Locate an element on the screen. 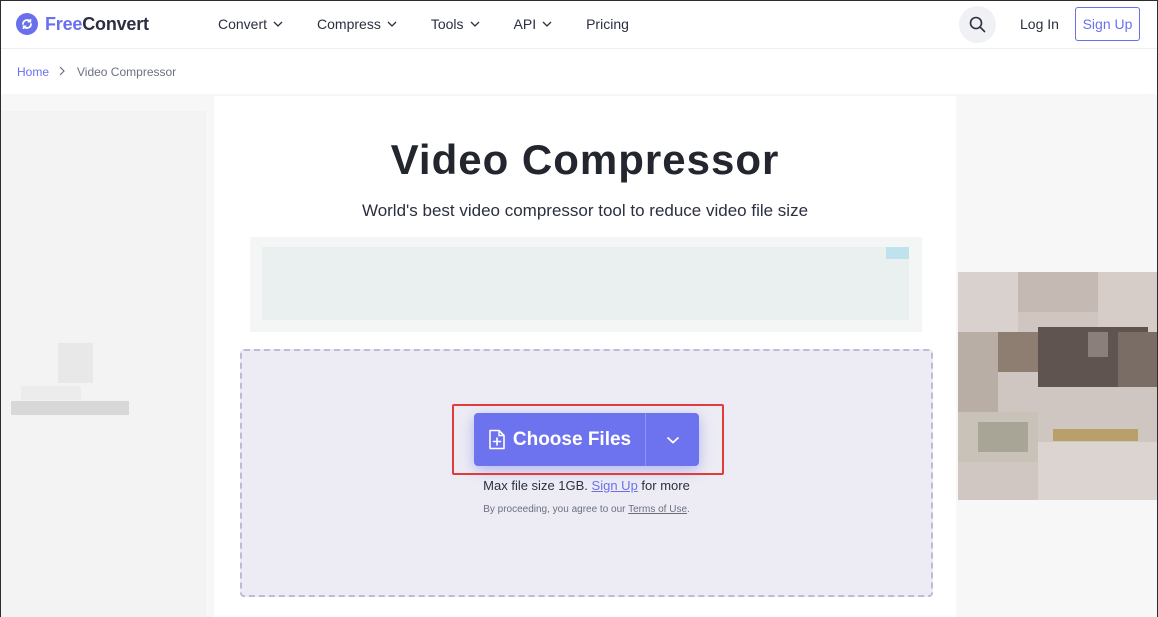  right-ad-image is located at coordinates (1057, 386).